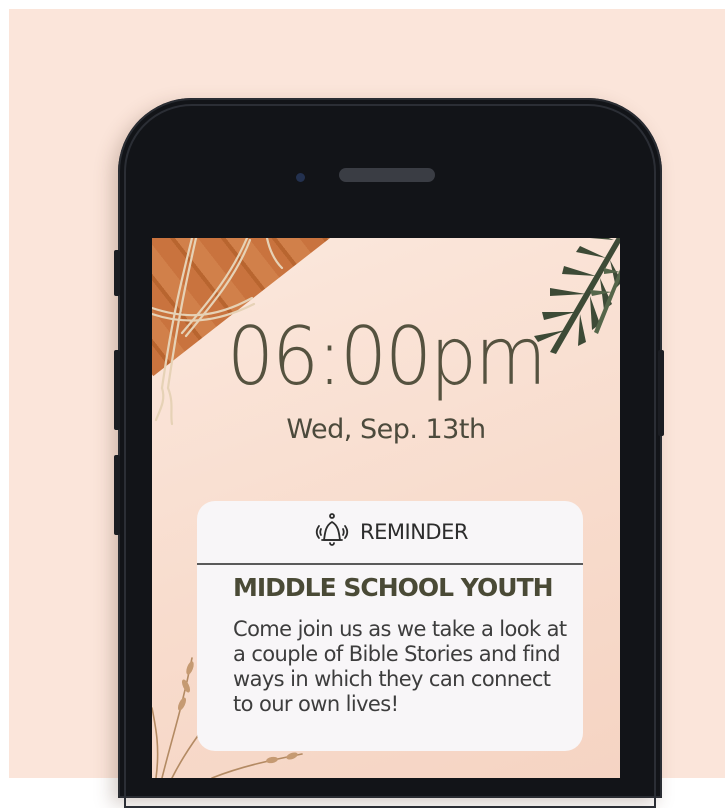 The height and width of the screenshot is (808, 725). What do you see at coordinates (117, 495) in the screenshot?
I see `volume-down-button` at bounding box center [117, 495].